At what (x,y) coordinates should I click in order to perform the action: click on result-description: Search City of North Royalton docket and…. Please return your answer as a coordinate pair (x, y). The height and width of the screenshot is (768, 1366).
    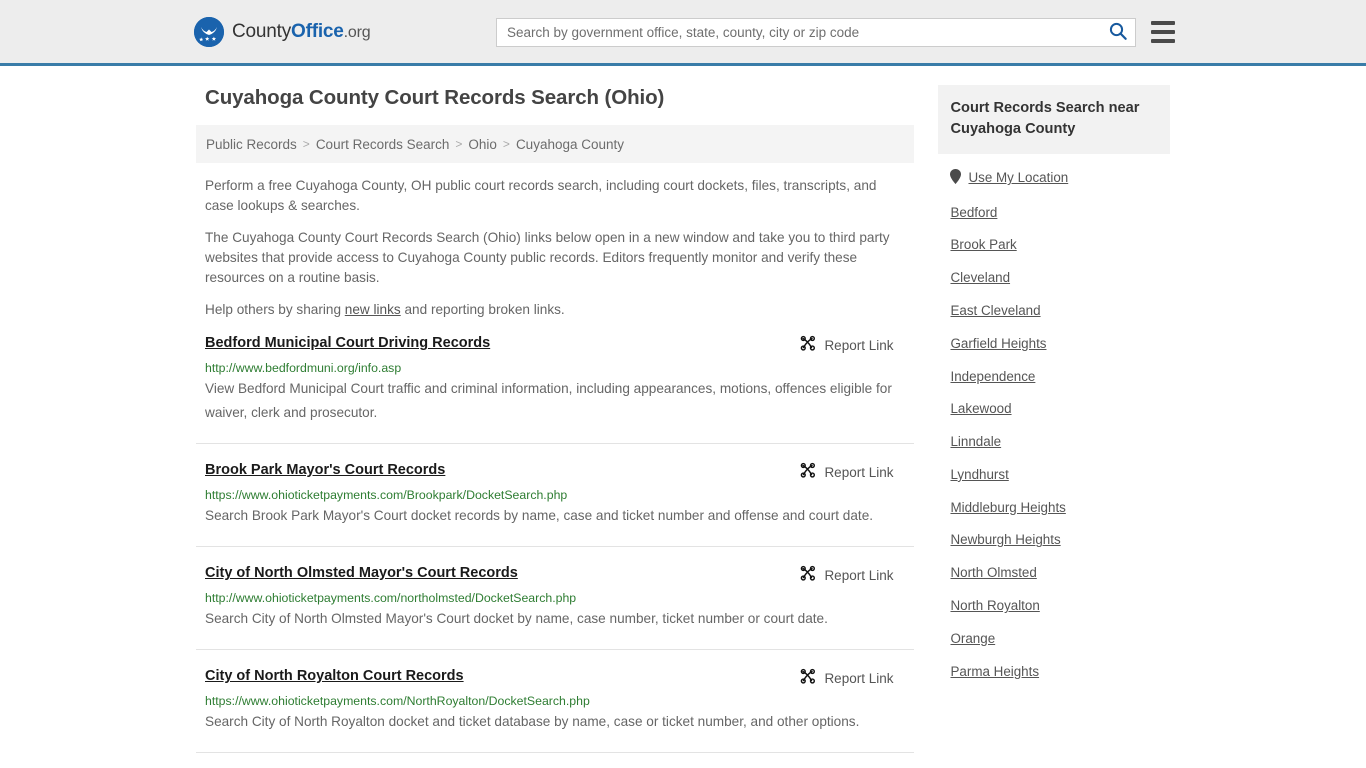
    Looking at the image, I should click on (532, 721).